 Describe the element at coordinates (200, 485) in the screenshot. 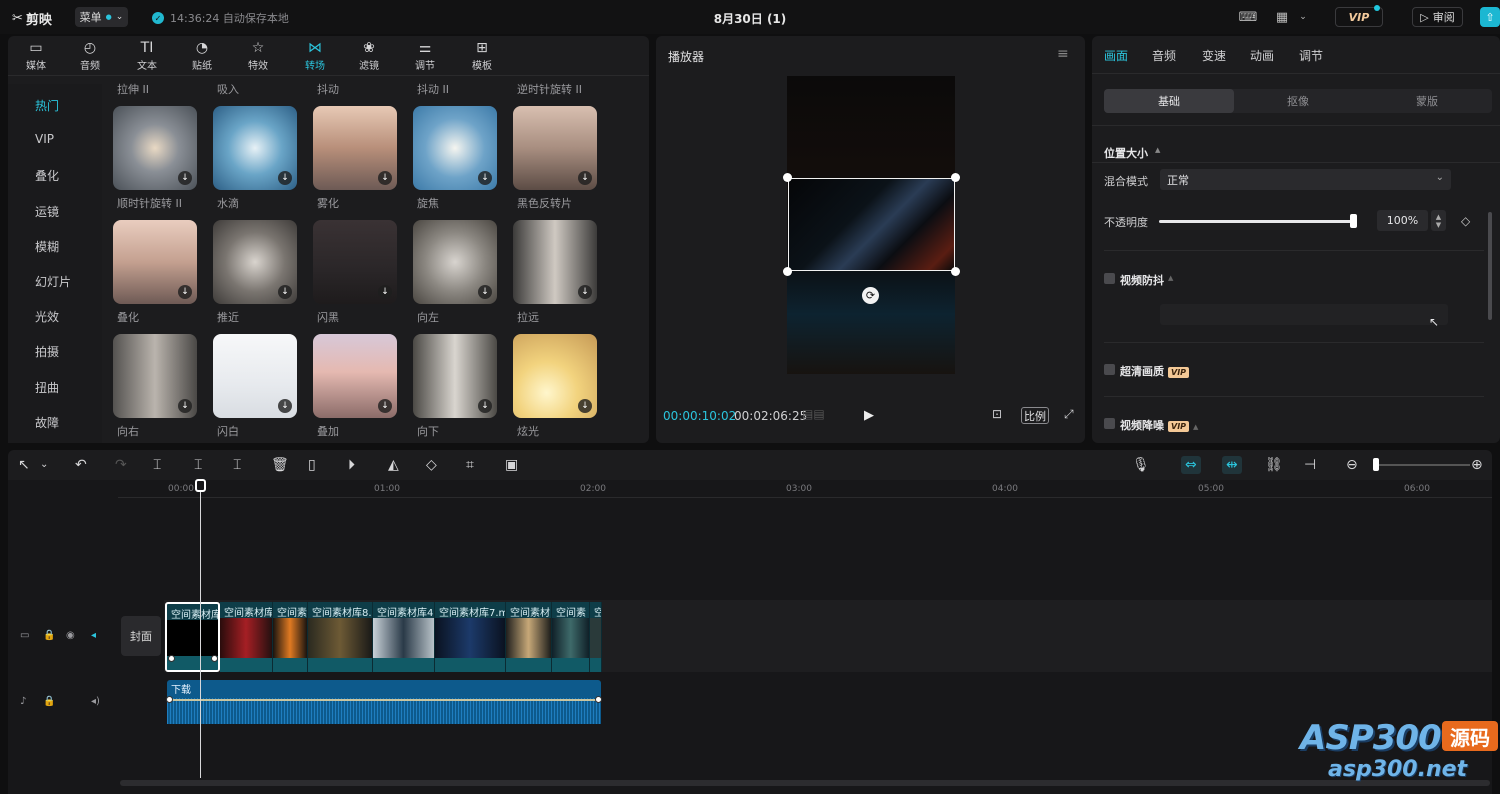

I see `playhead-handle` at that location.